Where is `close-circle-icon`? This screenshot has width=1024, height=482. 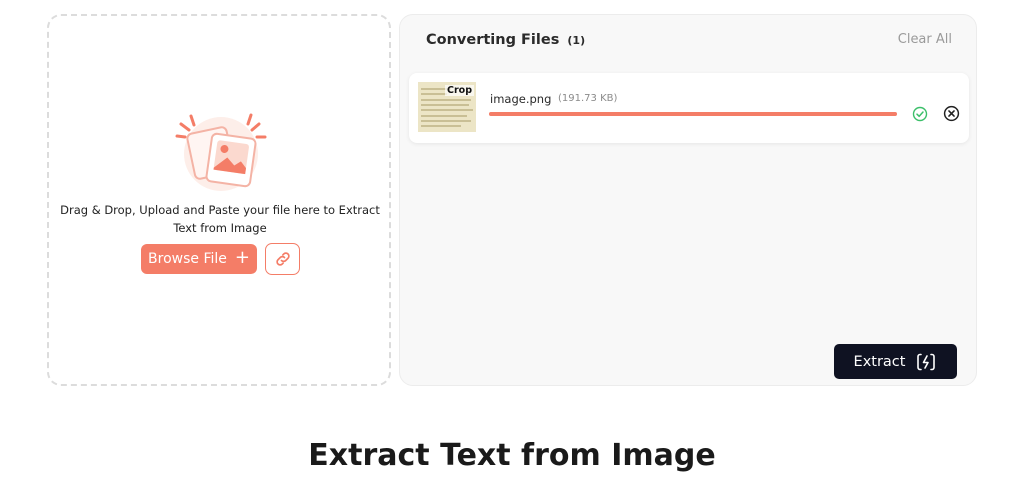 close-circle-icon is located at coordinates (951, 113).